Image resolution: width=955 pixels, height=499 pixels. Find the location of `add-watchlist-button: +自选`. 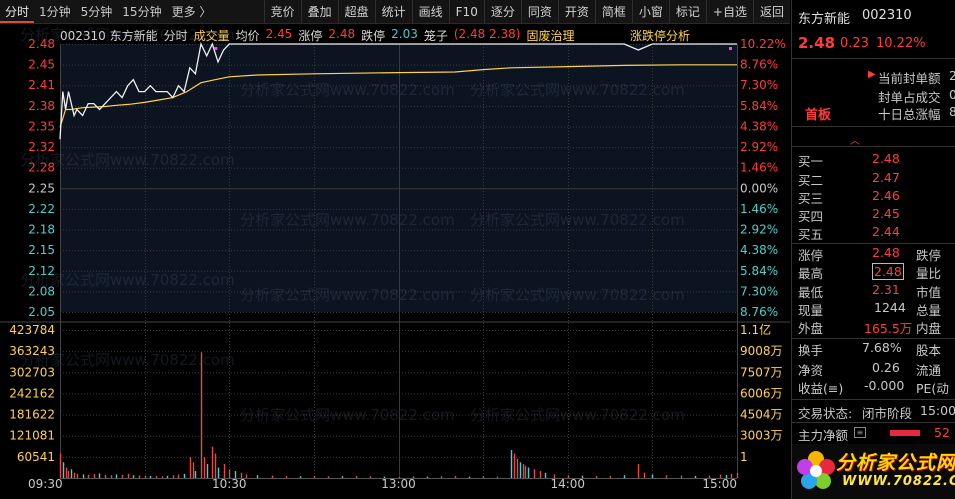

add-watchlist-button: +自选 is located at coordinates (729, 11).